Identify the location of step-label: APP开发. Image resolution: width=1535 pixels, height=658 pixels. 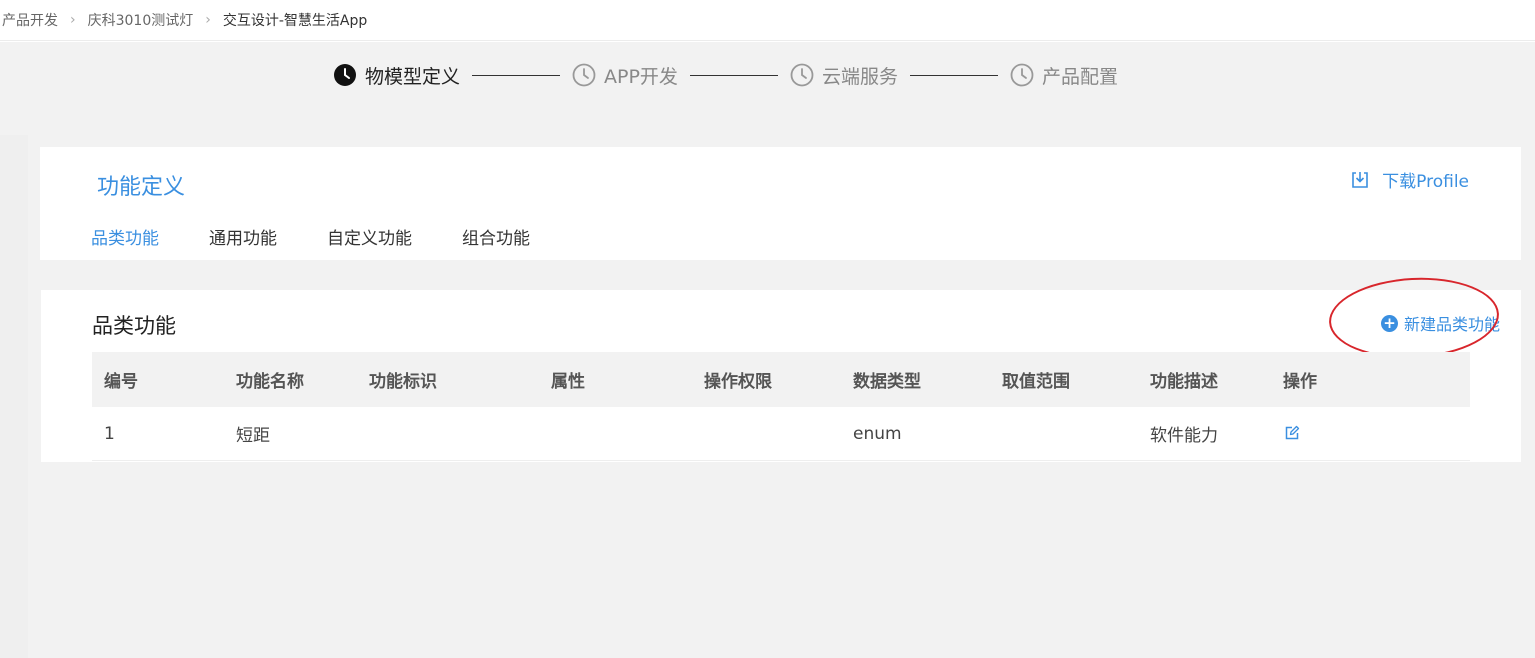
(641, 76).